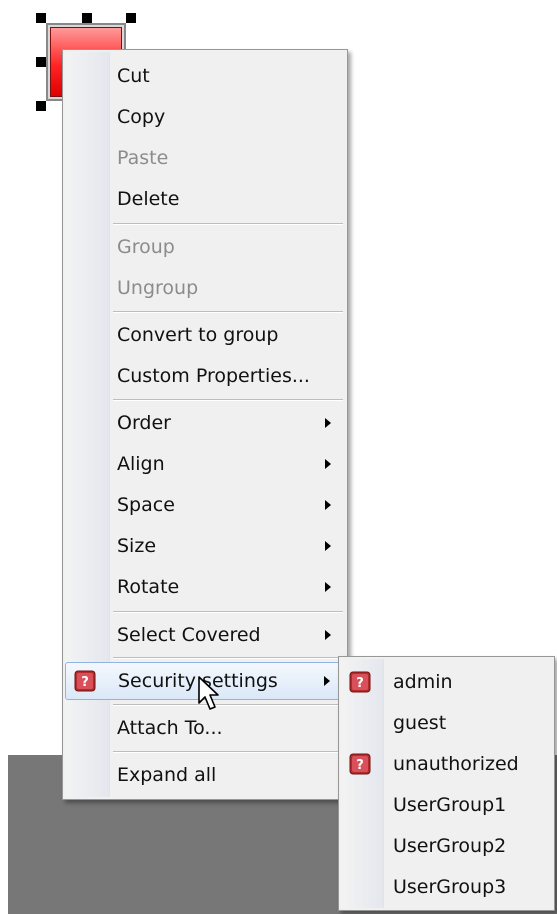 This screenshot has width=557, height=914. What do you see at coordinates (205, 247) in the screenshot?
I see `menu-item-group: Group` at bounding box center [205, 247].